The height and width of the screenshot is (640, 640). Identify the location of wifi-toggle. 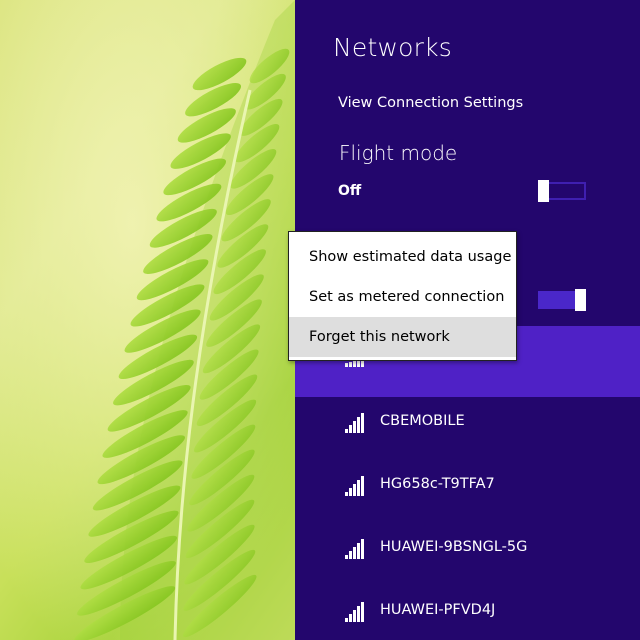
(562, 300).